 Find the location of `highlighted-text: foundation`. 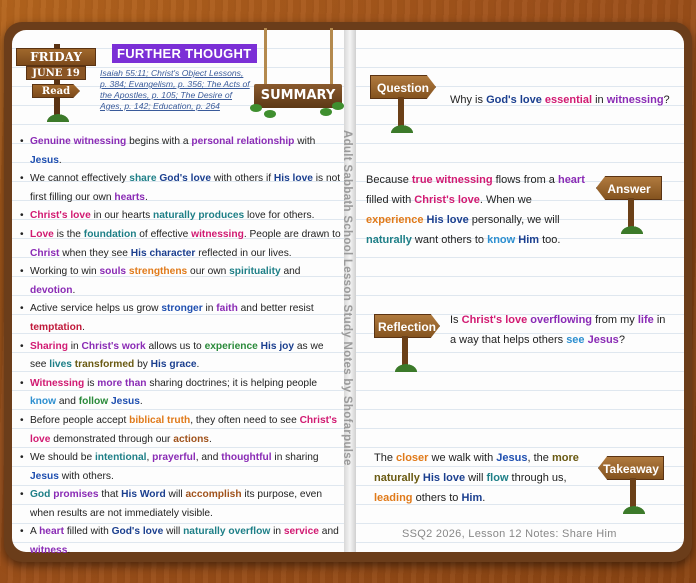

highlighted-text: foundation is located at coordinates (110, 234).